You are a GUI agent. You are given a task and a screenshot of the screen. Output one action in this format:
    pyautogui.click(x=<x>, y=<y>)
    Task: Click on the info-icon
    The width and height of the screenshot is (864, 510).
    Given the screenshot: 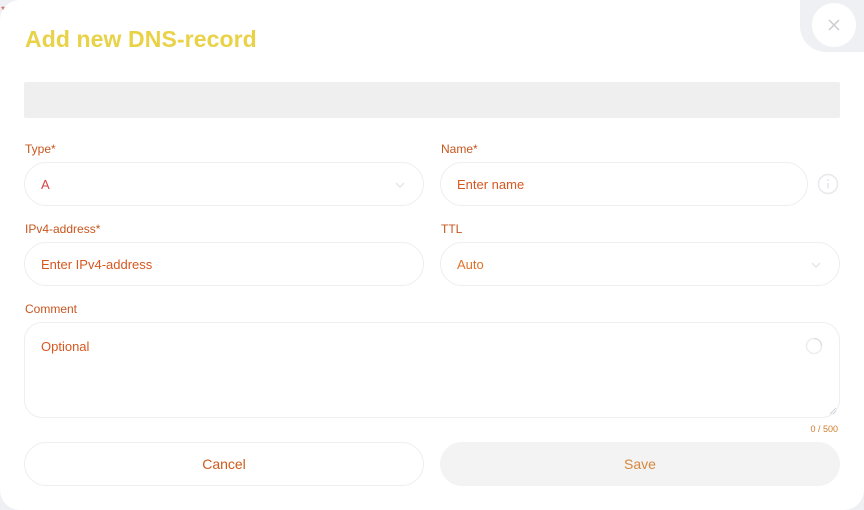 What is the action you would take?
    pyautogui.click(x=828, y=184)
    